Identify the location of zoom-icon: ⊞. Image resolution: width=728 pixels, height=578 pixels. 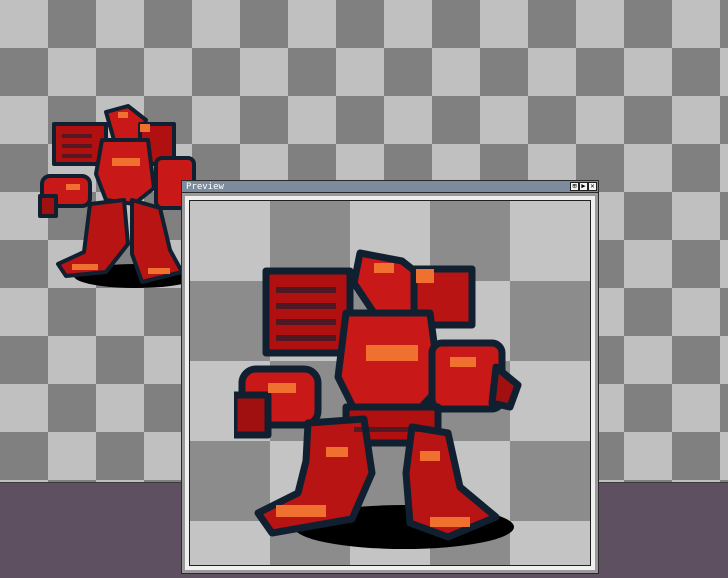
(574, 186).